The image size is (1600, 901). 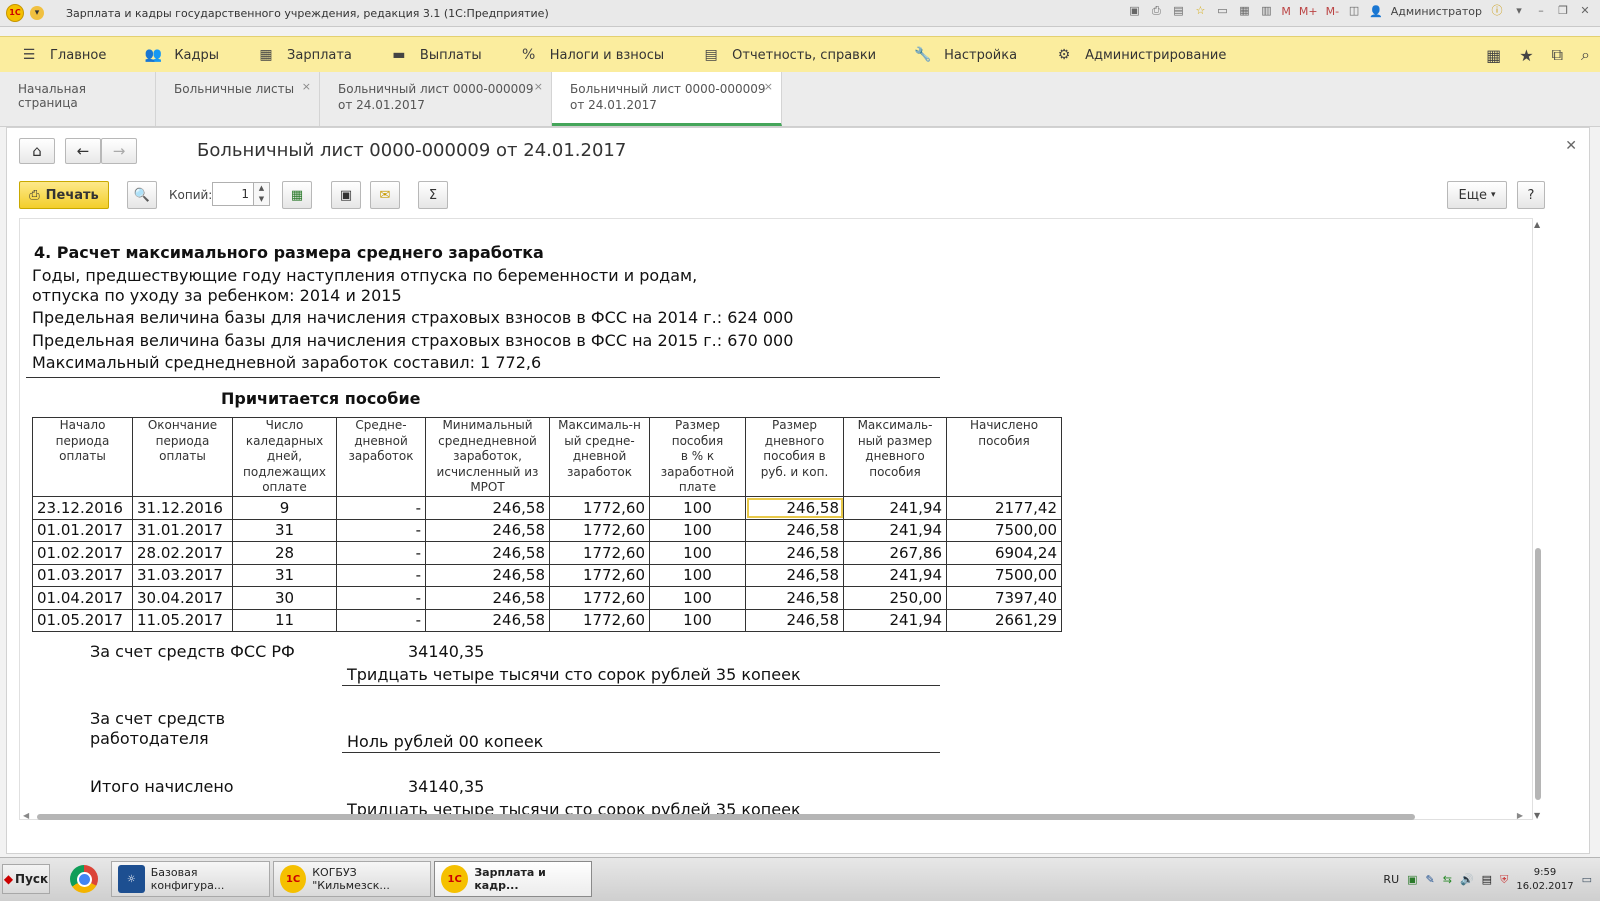 What do you see at coordinates (1520, 815) in the screenshot?
I see `scroll-right-icon: ▶` at bounding box center [1520, 815].